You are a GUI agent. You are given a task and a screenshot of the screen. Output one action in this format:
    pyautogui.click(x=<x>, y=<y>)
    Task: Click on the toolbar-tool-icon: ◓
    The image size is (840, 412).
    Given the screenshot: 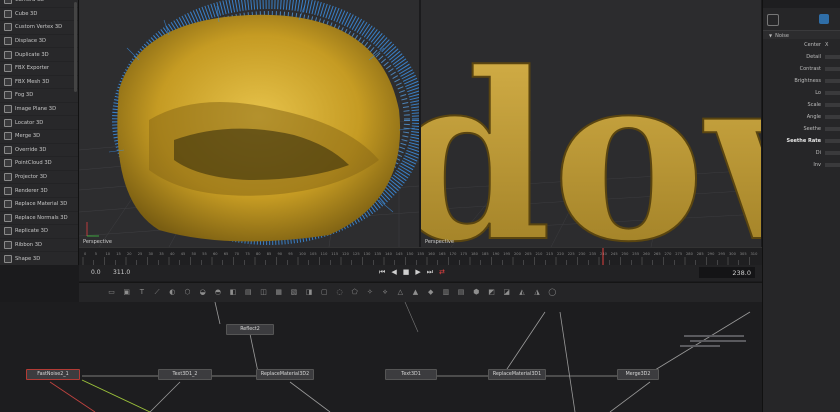 What is the action you would take?
    pyautogui.click(x=217, y=292)
    